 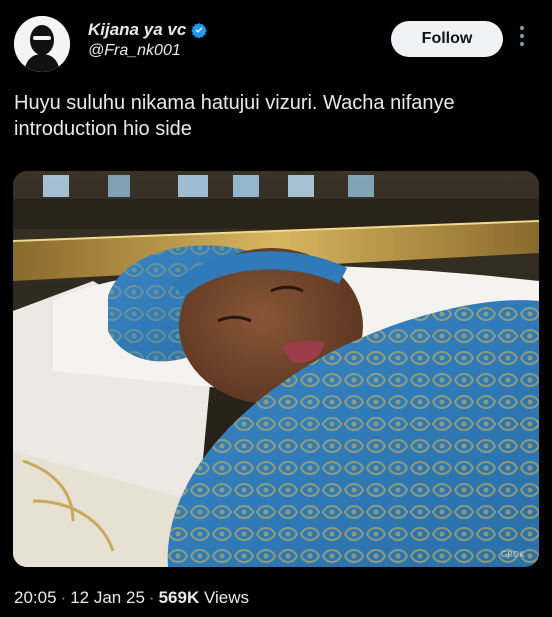 What do you see at coordinates (137, 30) in the screenshot?
I see `author-display-name: Kijana ya vc` at bounding box center [137, 30].